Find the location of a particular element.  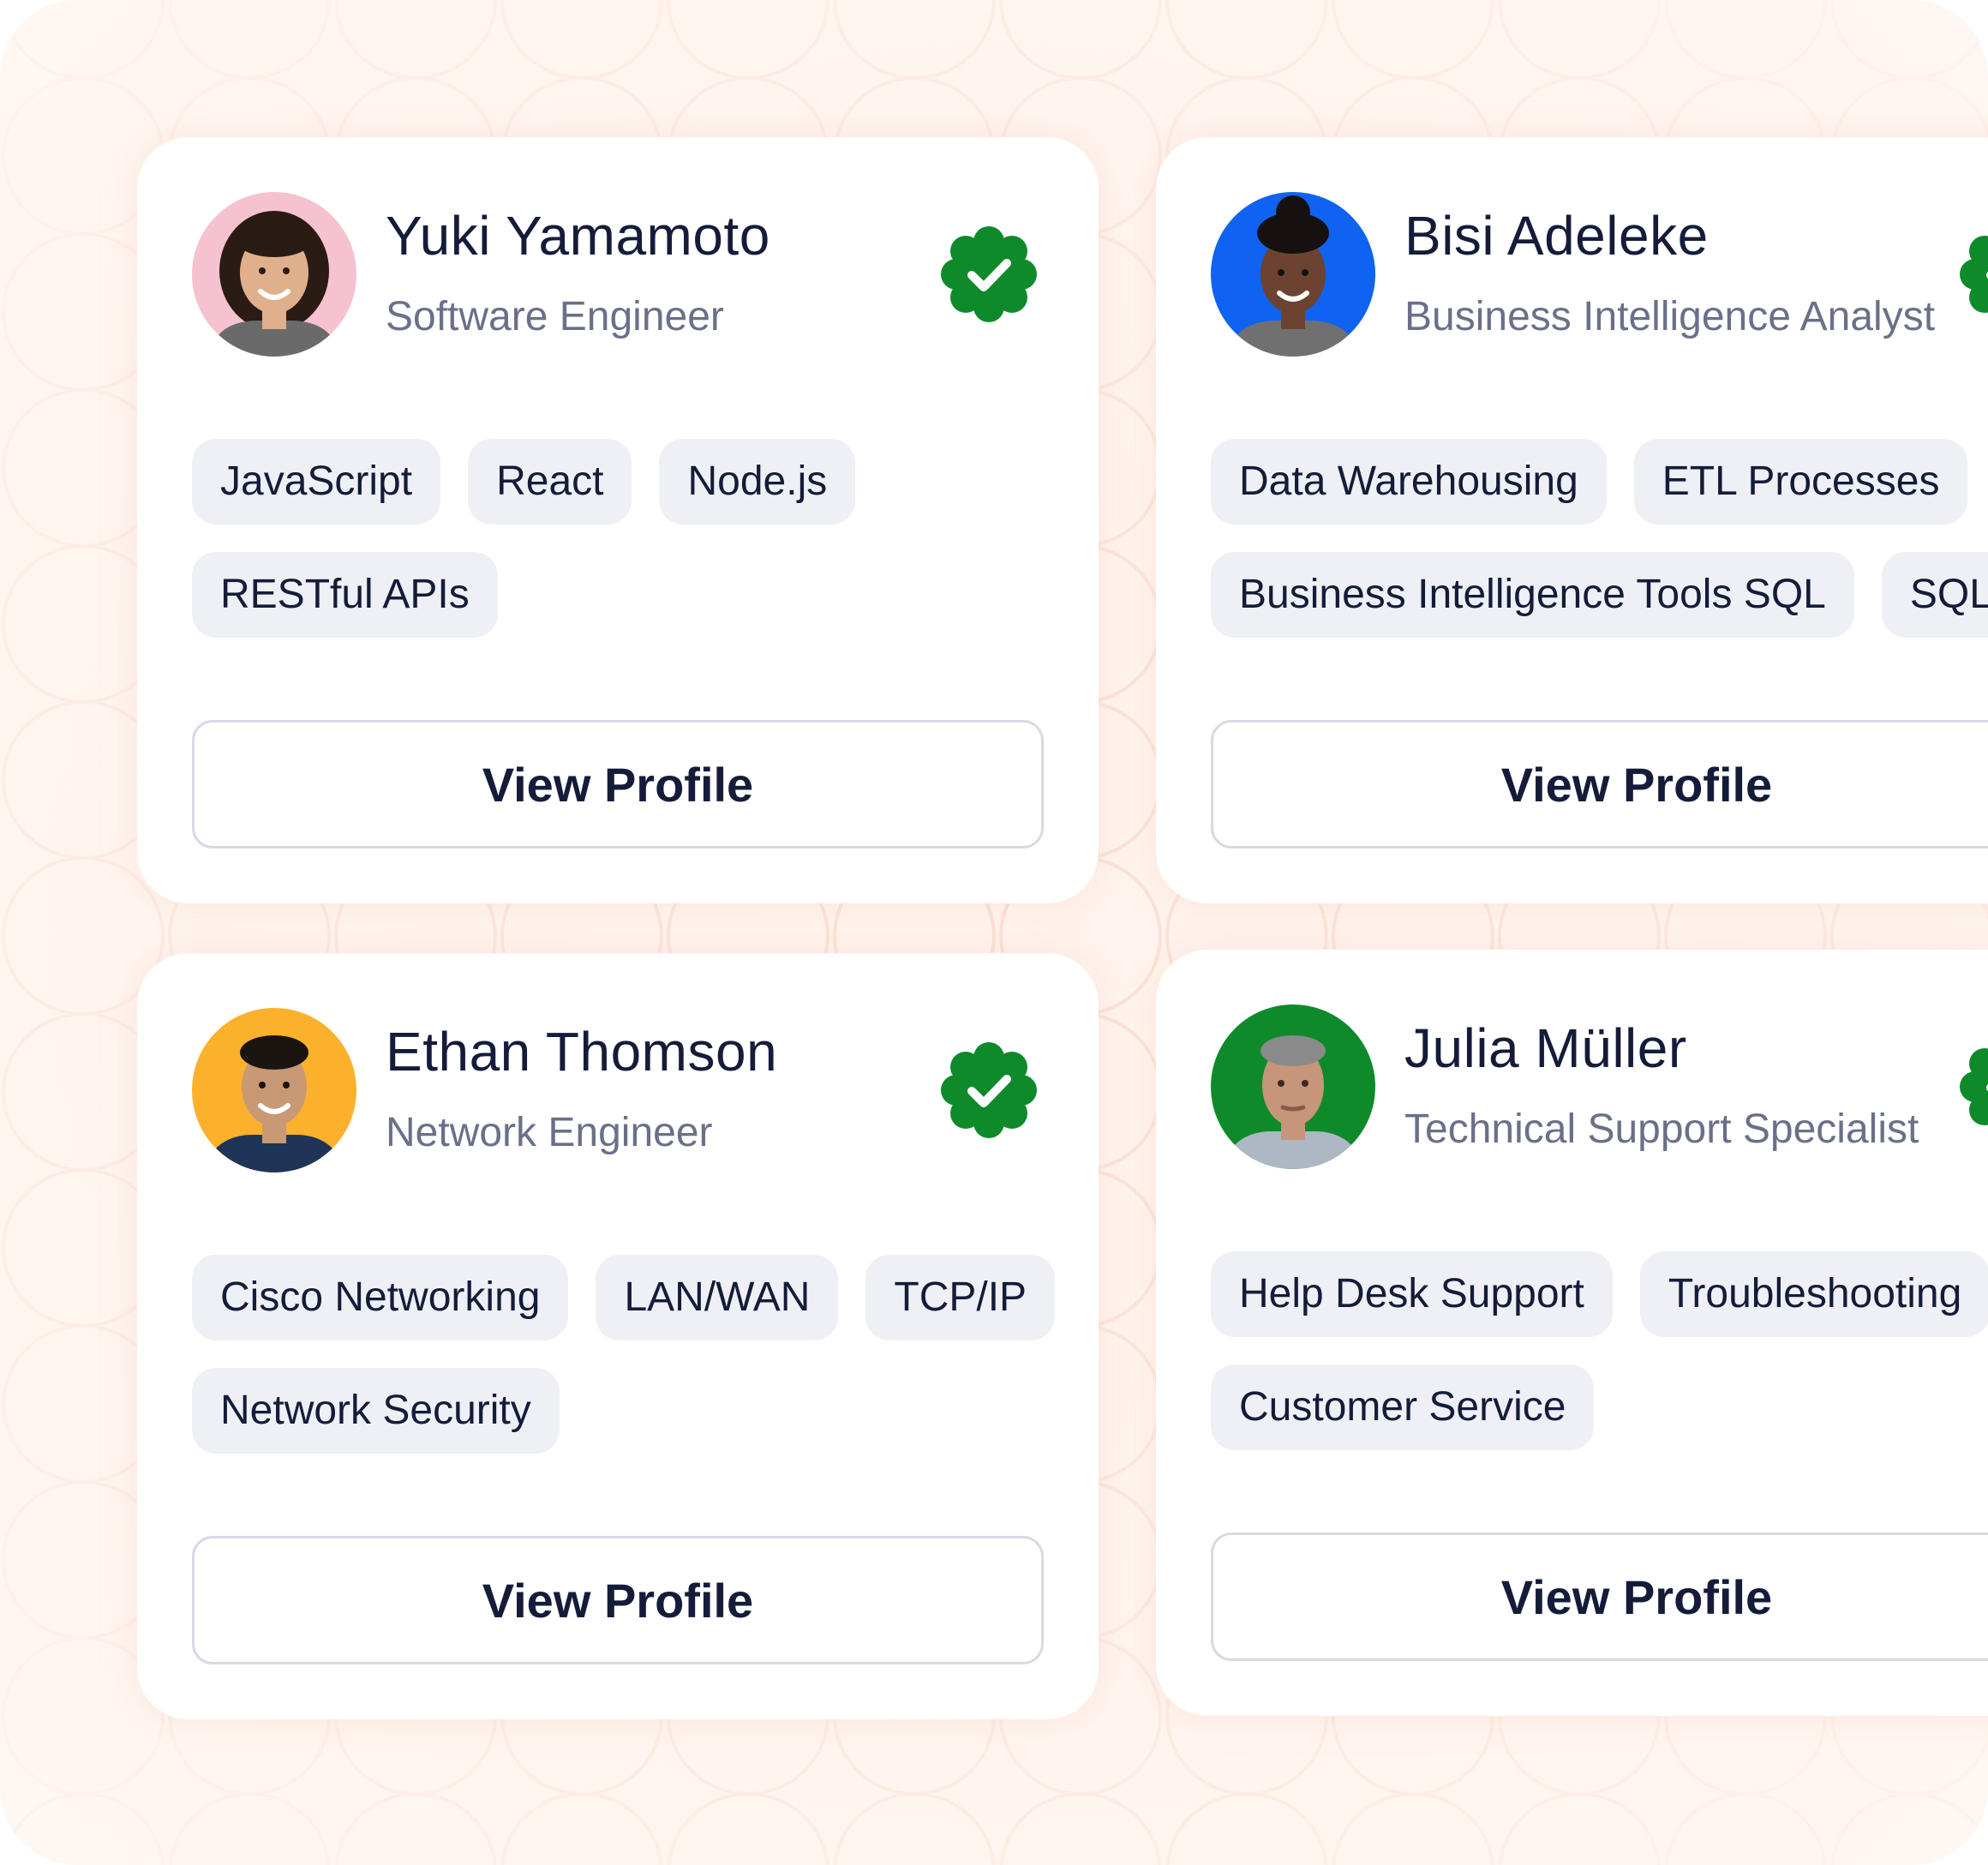

skill-tags: JavaScript React Node.js RESTful APIs is located at coordinates (663, 538).